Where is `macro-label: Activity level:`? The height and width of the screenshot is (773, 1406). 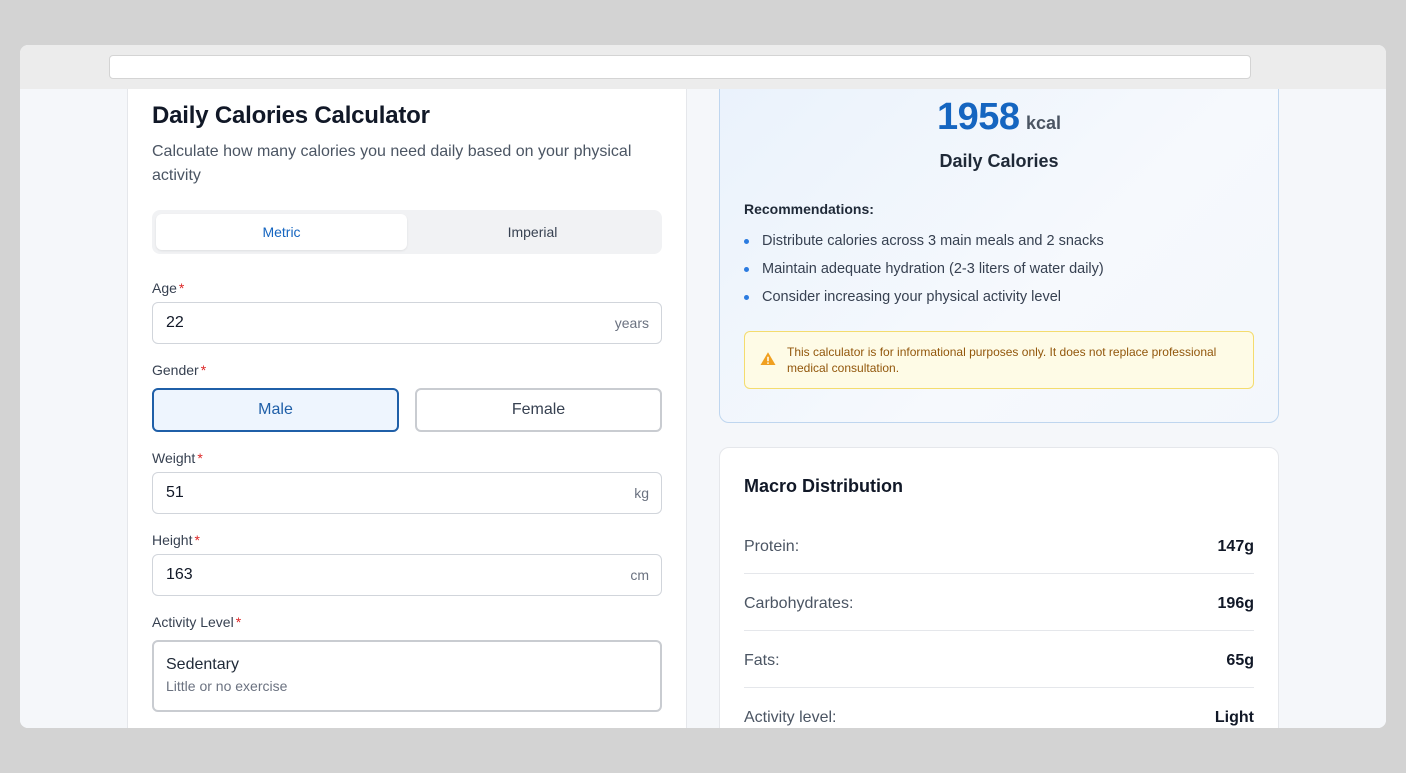 macro-label: Activity level: is located at coordinates (790, 717).